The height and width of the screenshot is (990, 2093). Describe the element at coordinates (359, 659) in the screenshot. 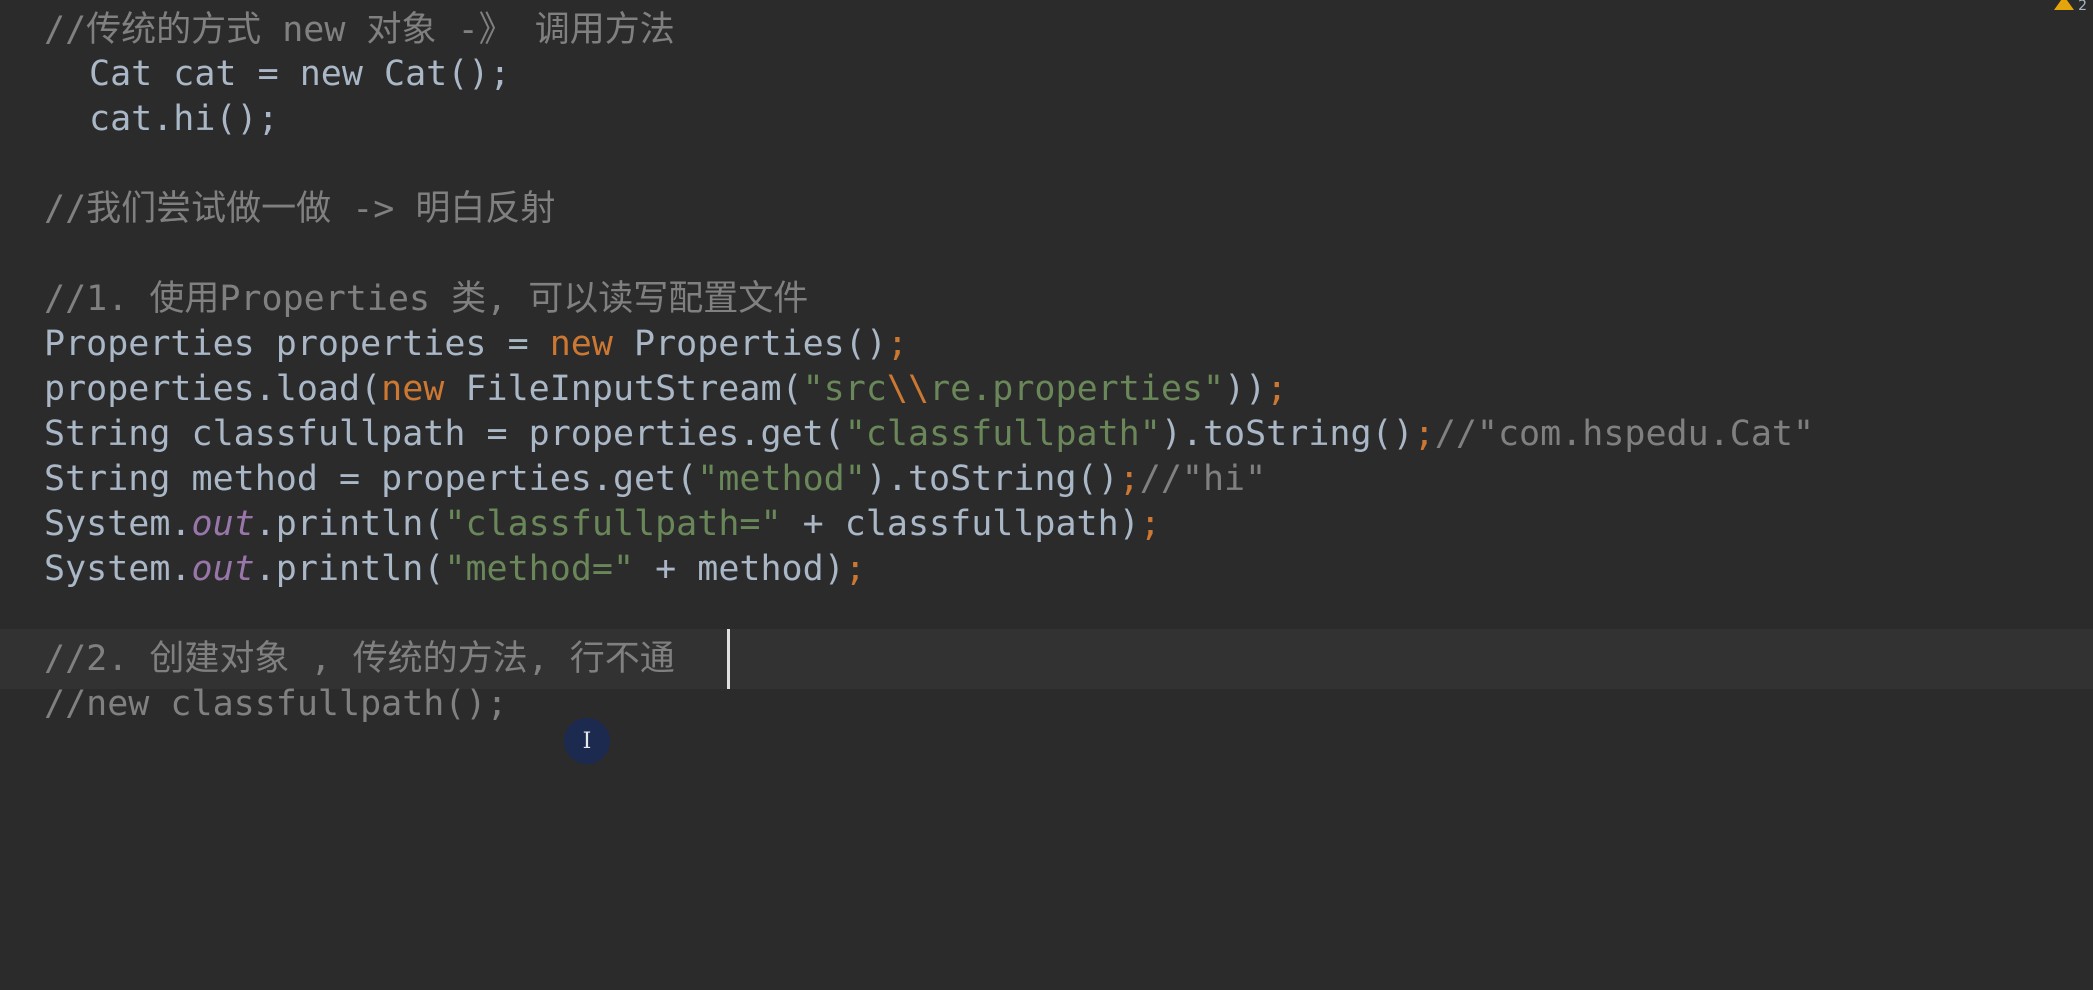

I see `code-token: //2. 创建对象 , 传统的方法, 行不通` at that location.